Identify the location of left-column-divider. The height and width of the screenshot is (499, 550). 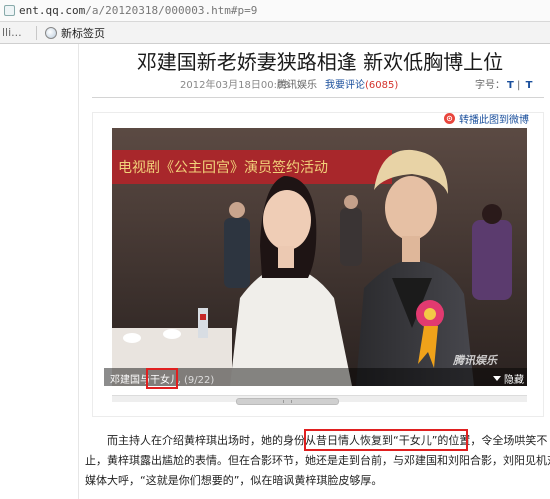
(78, 271).